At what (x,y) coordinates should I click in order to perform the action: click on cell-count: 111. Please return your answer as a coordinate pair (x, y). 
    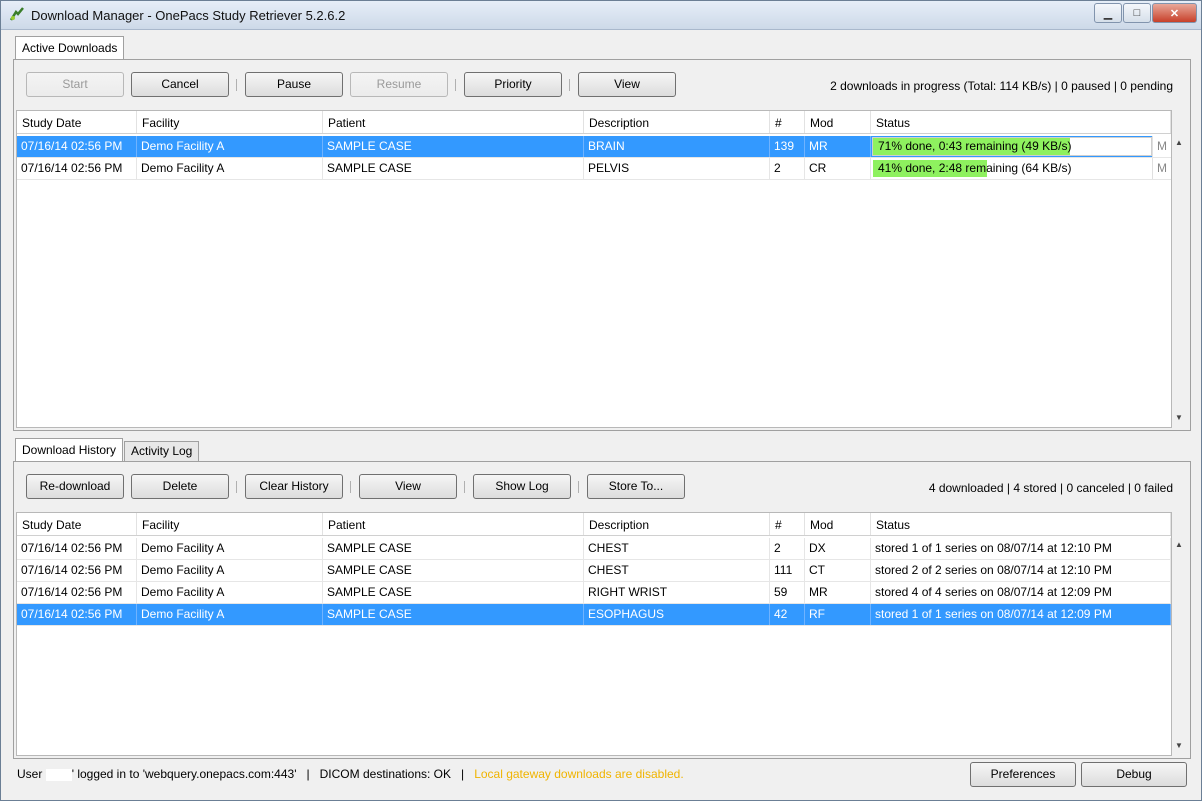
    Looking at the image, I should click on (787, 570).